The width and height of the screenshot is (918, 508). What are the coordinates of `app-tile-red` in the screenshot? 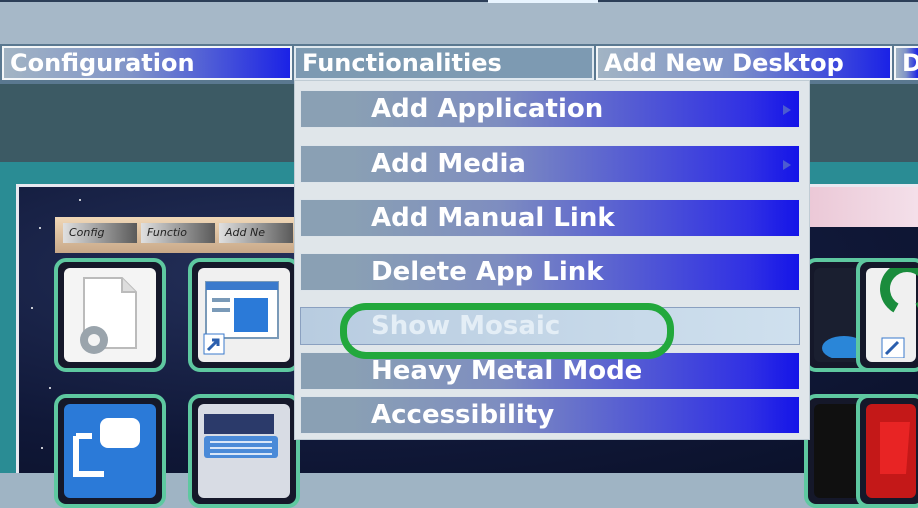 It's located at (887, 451).